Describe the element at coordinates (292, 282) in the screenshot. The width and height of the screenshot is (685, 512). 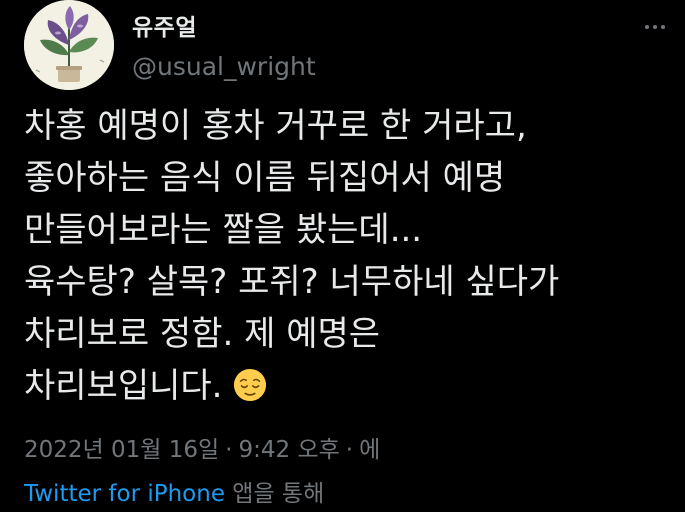
I see `tweet-line: 육수탕? 살목? 포쥐? 너무하네 싶다가` at that location.